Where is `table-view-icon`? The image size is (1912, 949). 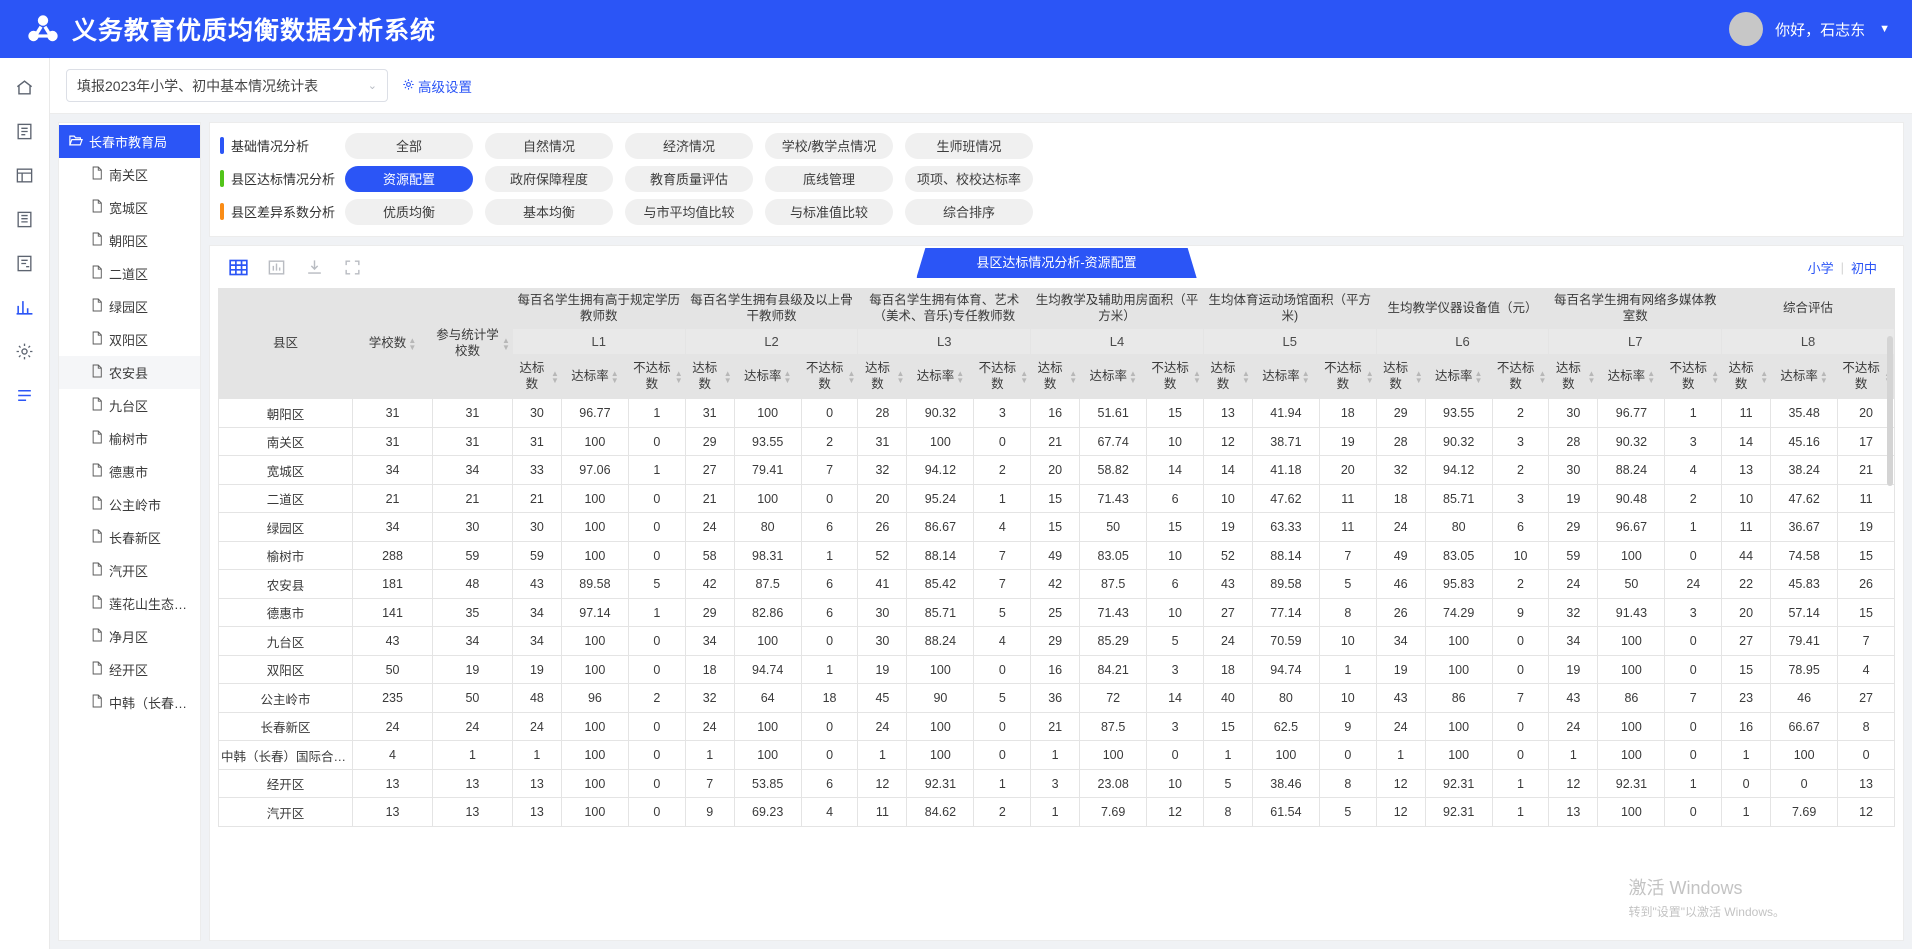
table-view-icon is located at coordinates (238, 267).